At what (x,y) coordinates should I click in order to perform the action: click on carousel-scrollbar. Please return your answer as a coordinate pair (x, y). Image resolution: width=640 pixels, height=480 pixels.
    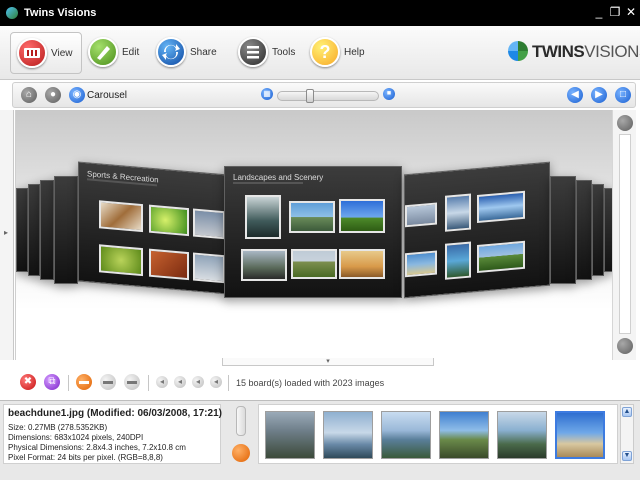
    Looking at the image, I should click on (624, 235).